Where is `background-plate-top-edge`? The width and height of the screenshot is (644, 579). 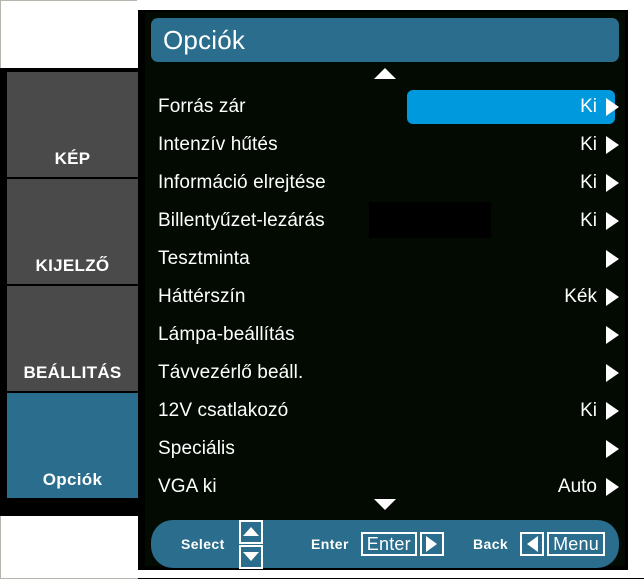 background-plate-top-edge is located at coordinates (390, 5).